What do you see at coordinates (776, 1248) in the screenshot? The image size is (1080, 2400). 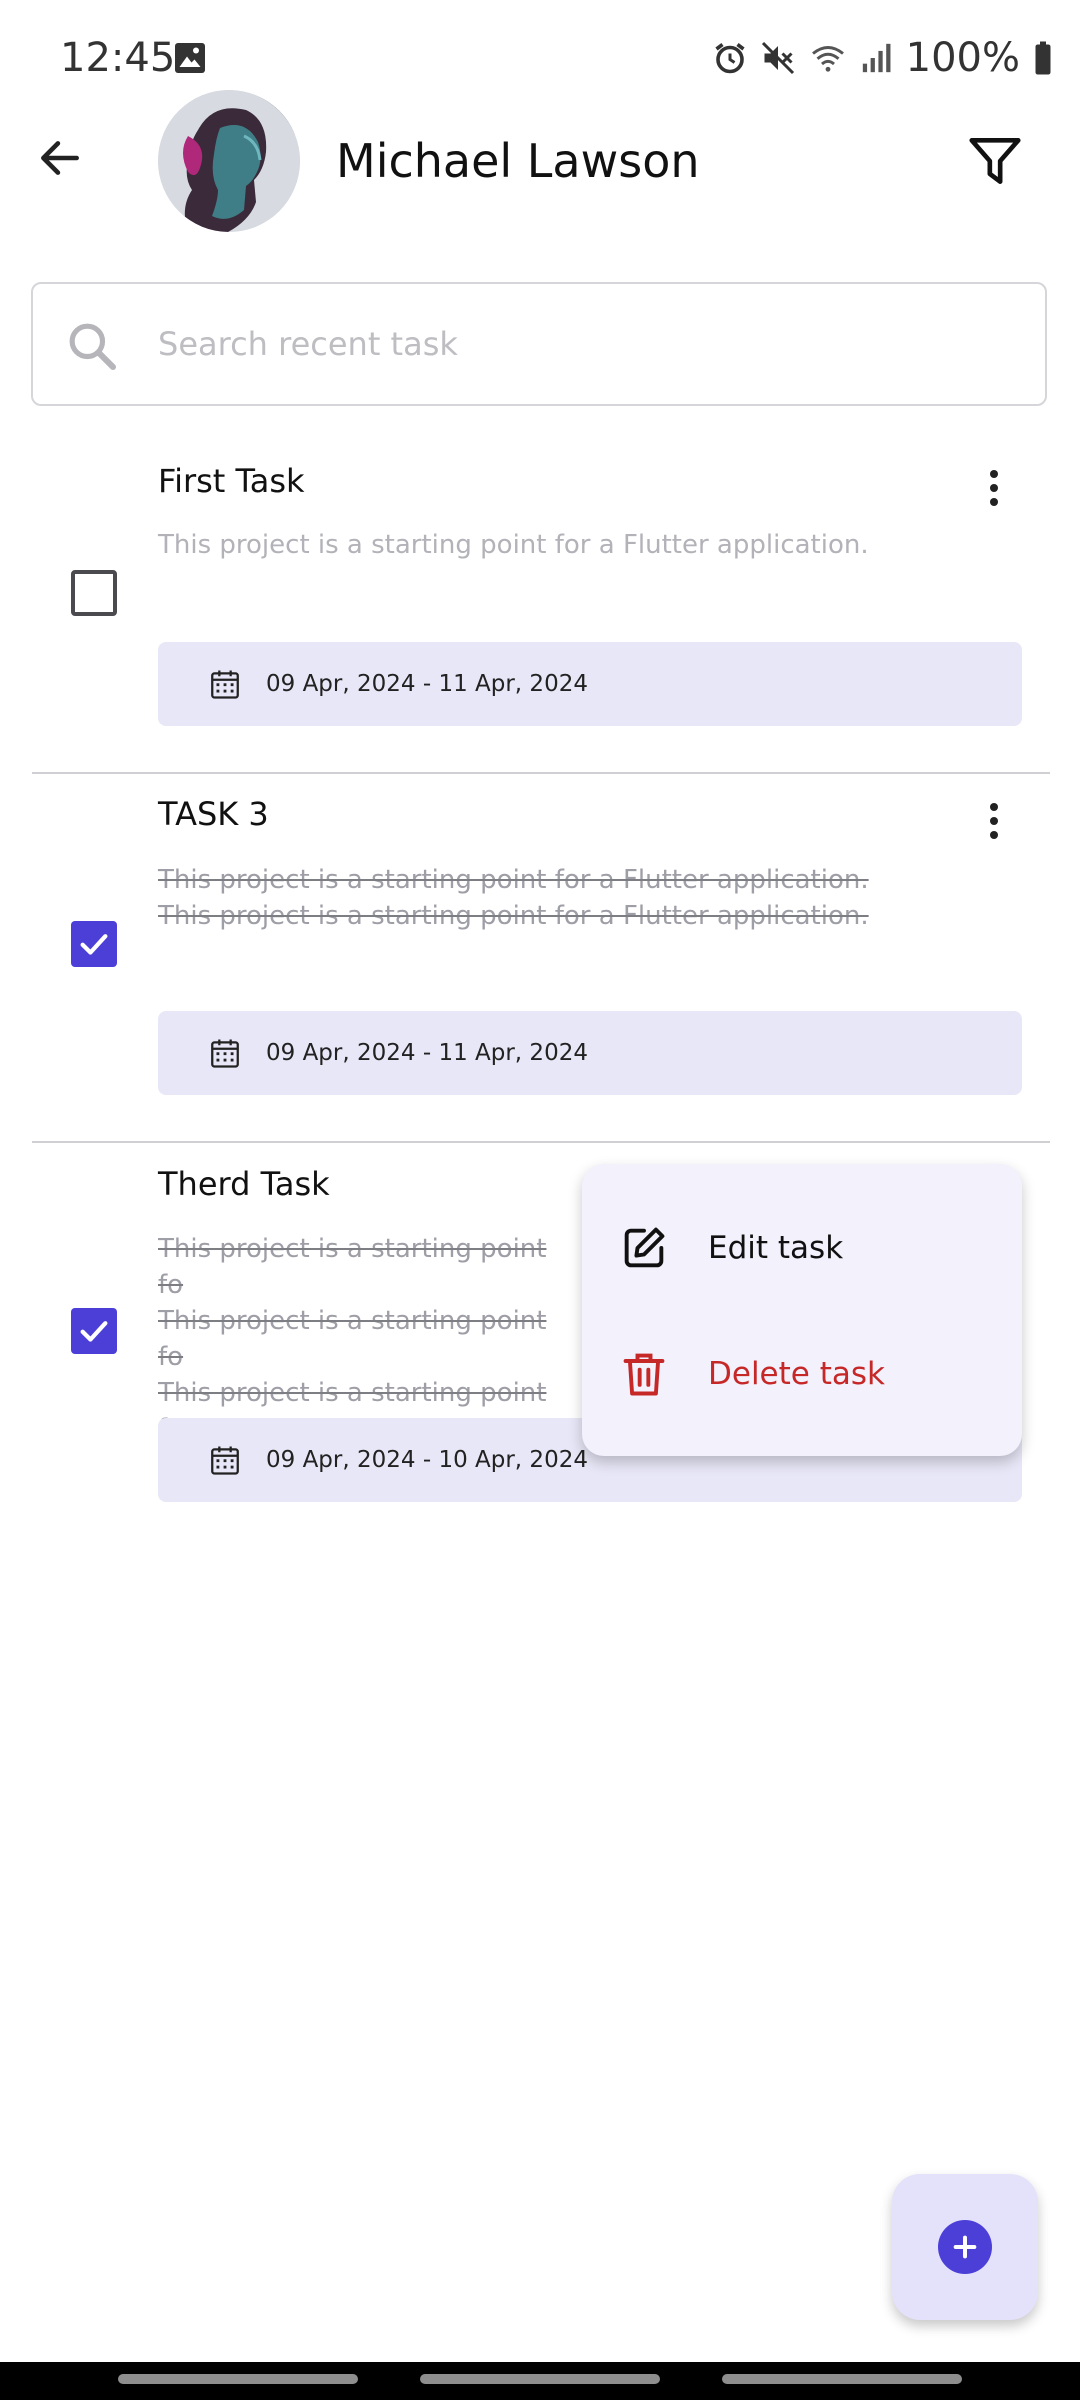 I see `edit-task-label: Edit task` at bounding box center [776, 1248].